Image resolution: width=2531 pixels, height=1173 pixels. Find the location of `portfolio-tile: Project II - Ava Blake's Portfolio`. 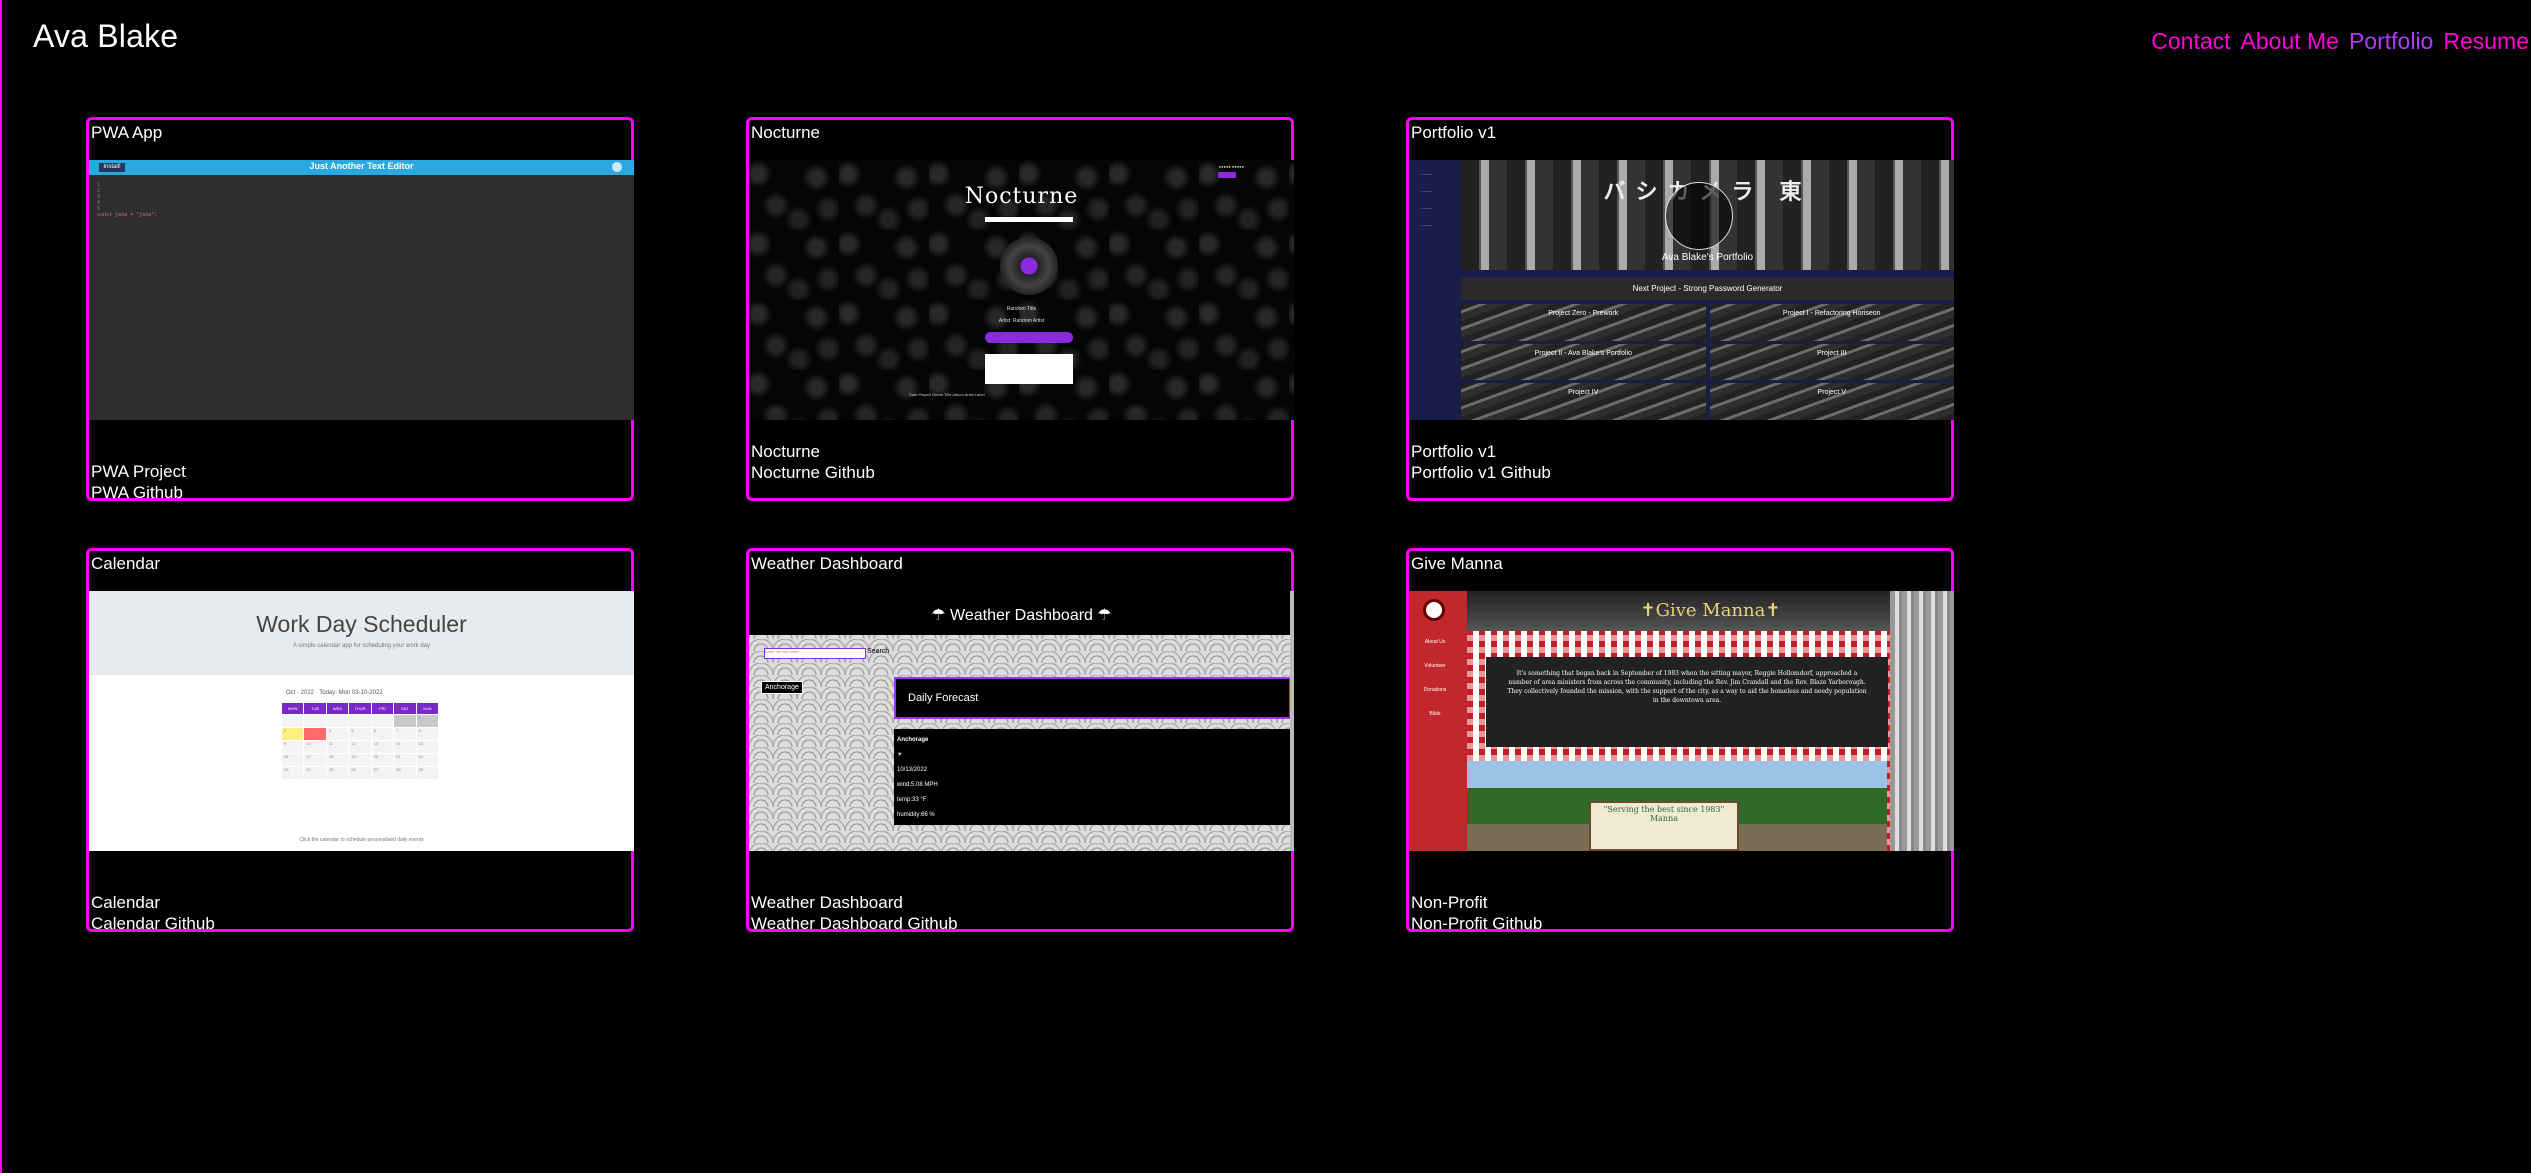

portfolio-tile: Project II - Ava Blake's Portfolio is located at coordinates (1583, 362).